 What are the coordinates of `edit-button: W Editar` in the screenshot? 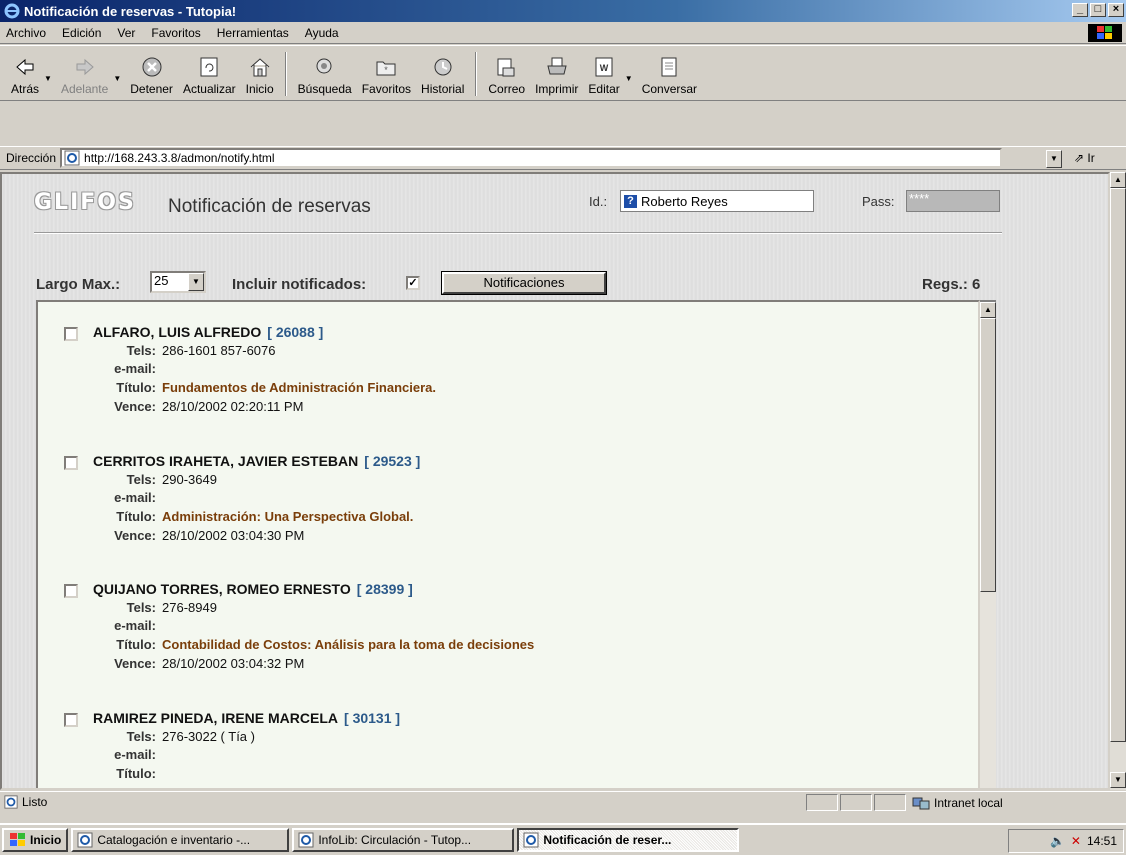 It's located at (603, 74).